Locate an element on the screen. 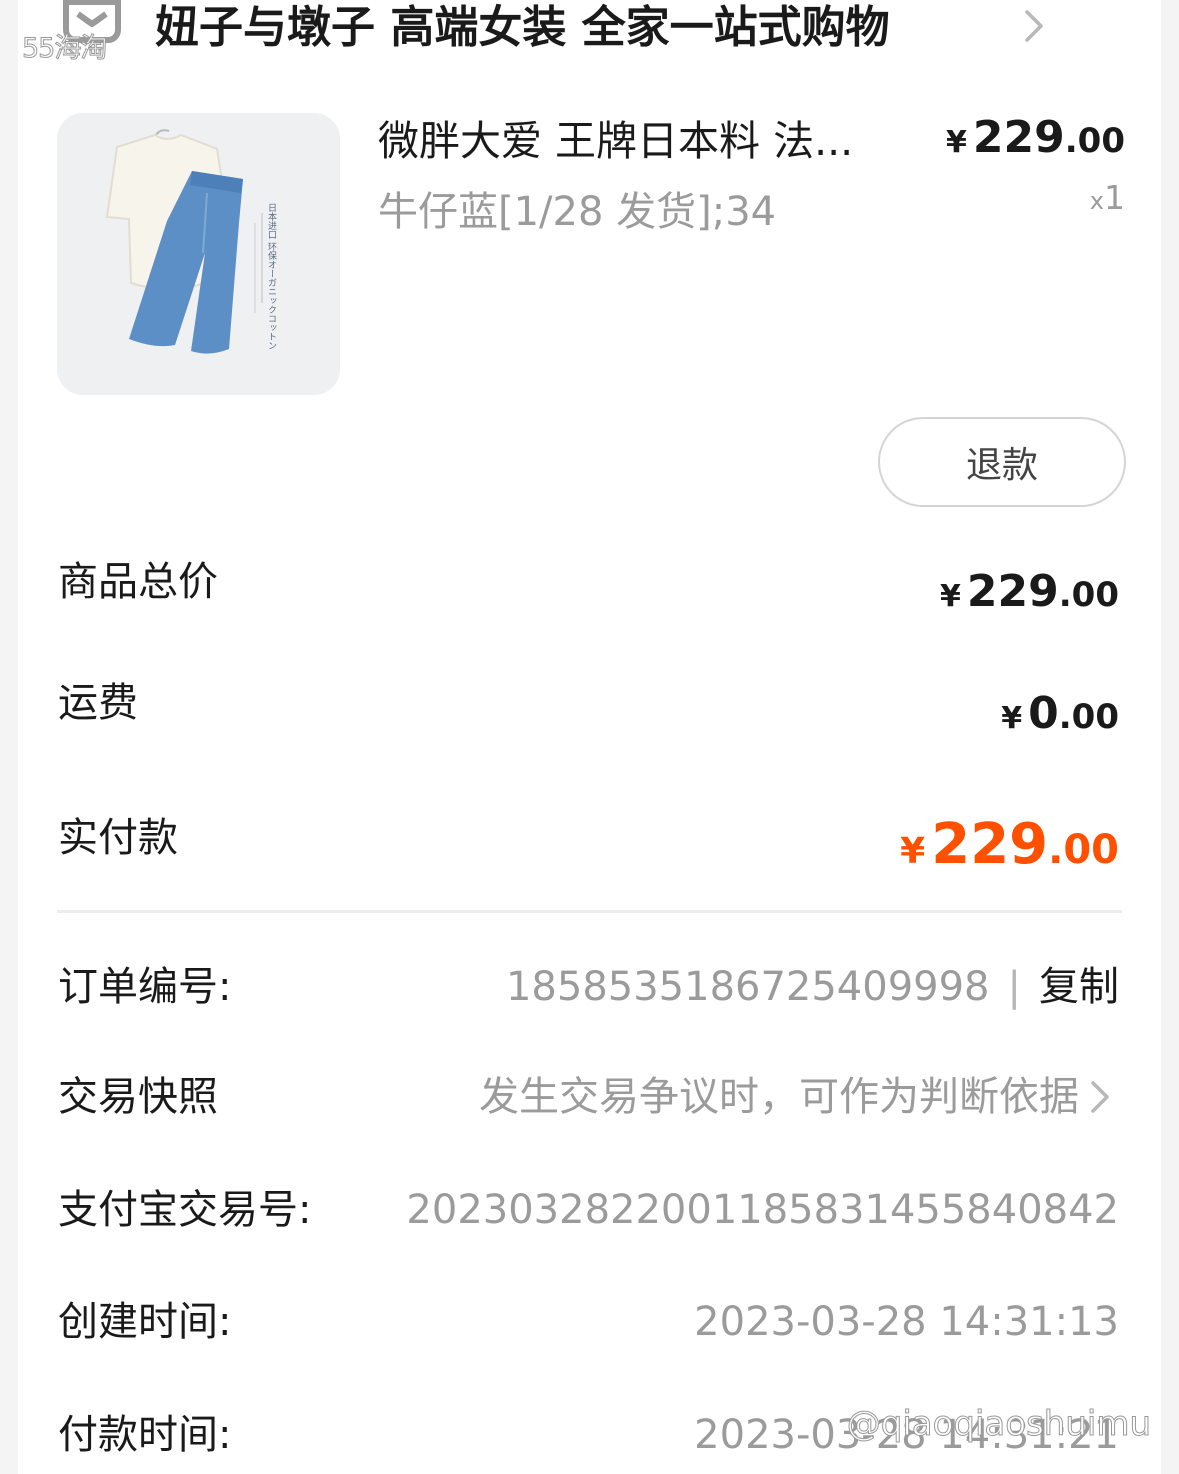 This screenshot has width=1179, height=1474. product-thumbnail: 日本进口 环保オーガニックコットン is located at coordinates (198, 254).